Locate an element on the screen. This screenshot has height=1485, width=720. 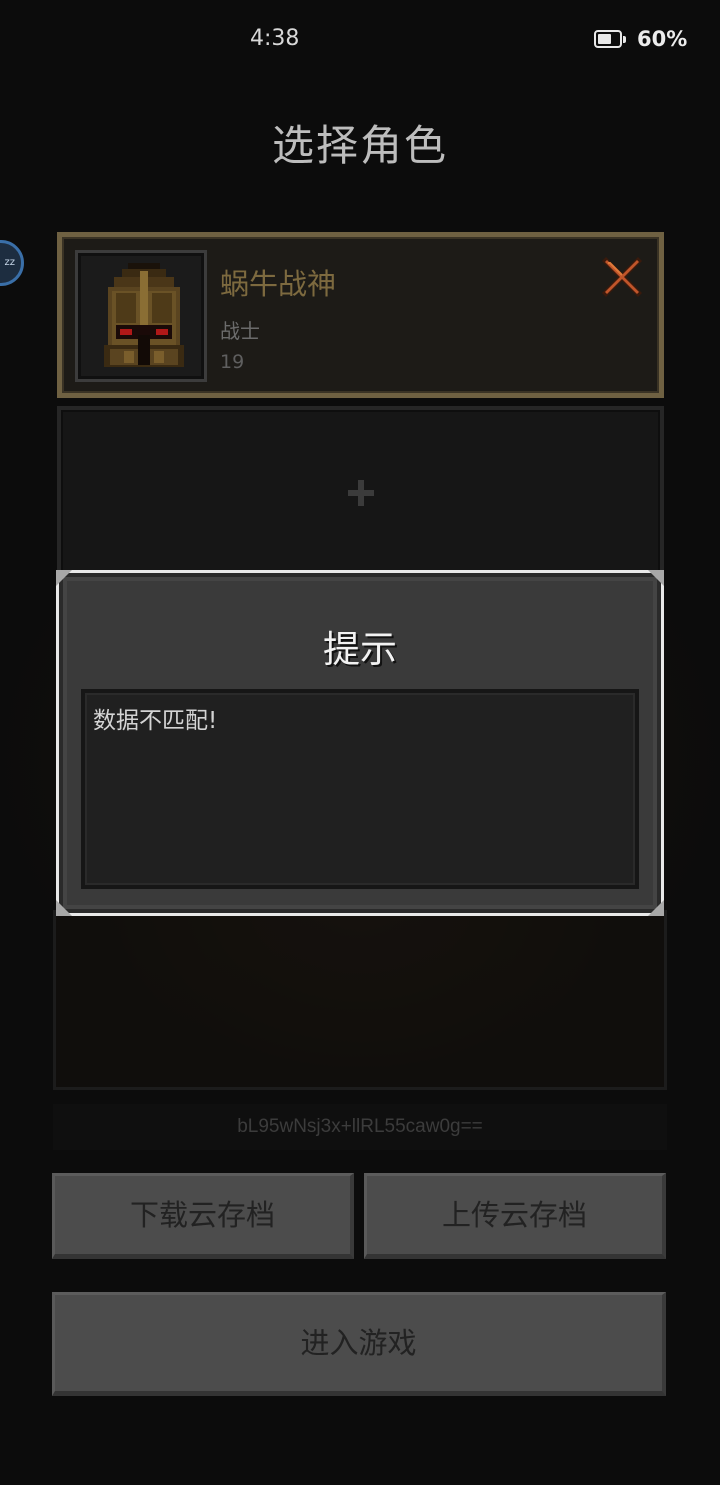
battery-icon is located at coordinates (610, 39).